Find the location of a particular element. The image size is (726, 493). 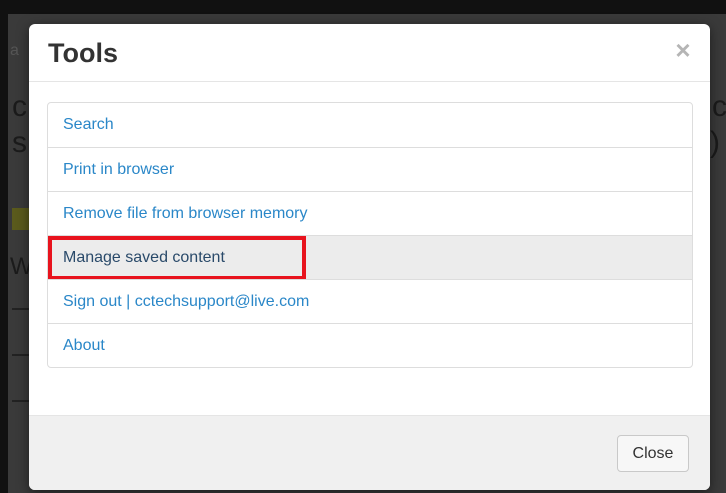

background-text-fragment: s is located at coordinates (19, 142).